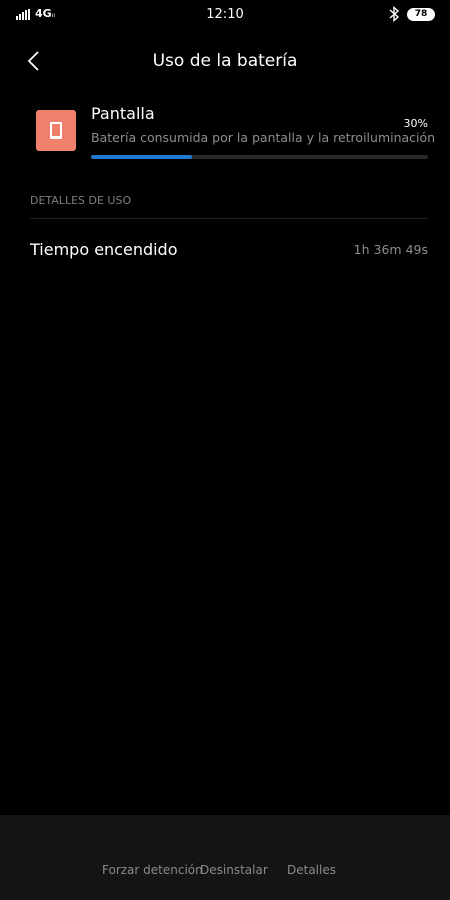 This screenshot has height=900, width=450. I want to click on usage-progress-fill, so click(142, 157).